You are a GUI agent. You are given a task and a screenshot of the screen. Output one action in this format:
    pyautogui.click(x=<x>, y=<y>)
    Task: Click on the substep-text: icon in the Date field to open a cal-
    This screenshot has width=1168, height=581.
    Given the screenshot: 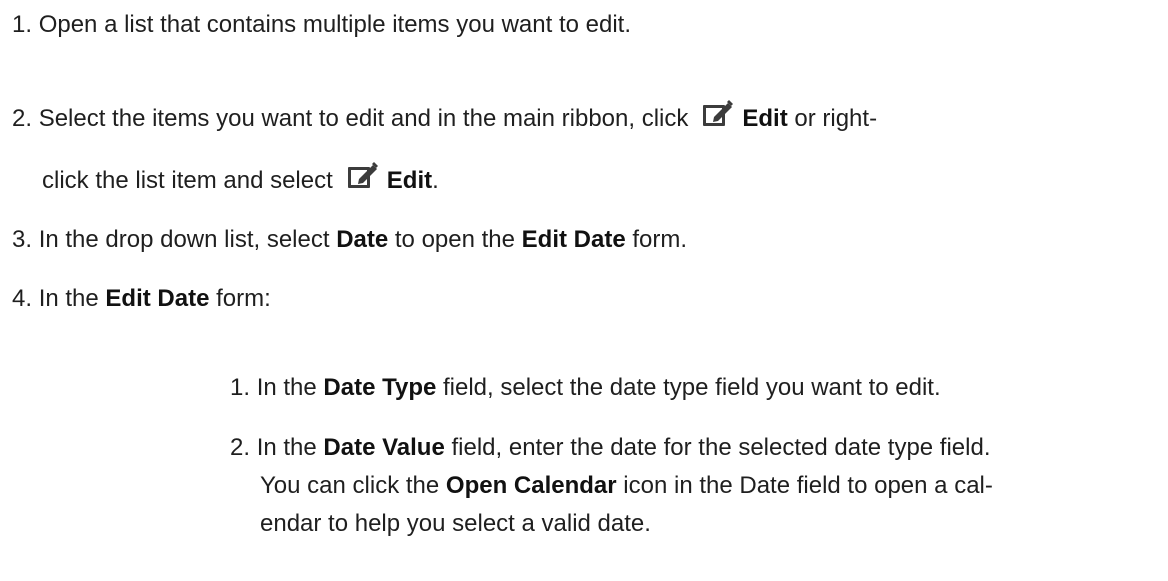 What is the action you would take?
    pyautogui.click(x=808, y=485)
    